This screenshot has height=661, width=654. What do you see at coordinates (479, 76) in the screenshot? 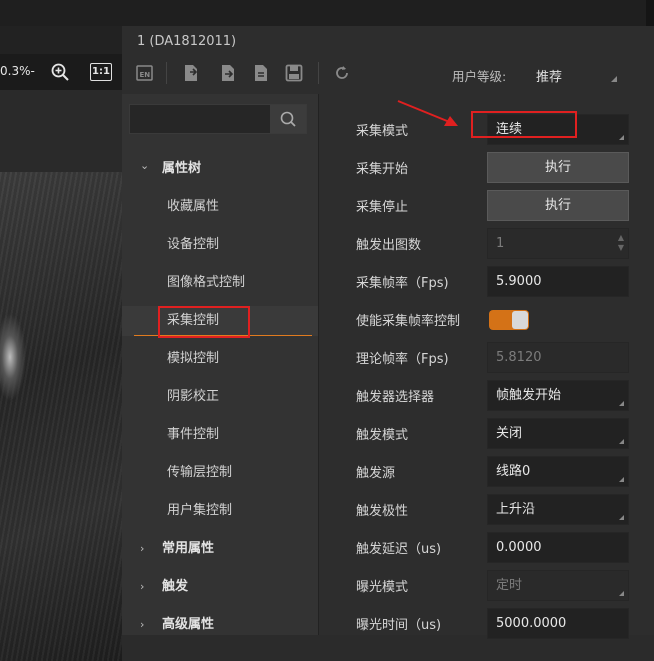
I see `user-level-label: 用户等级:` at bounding box center [479, 76].